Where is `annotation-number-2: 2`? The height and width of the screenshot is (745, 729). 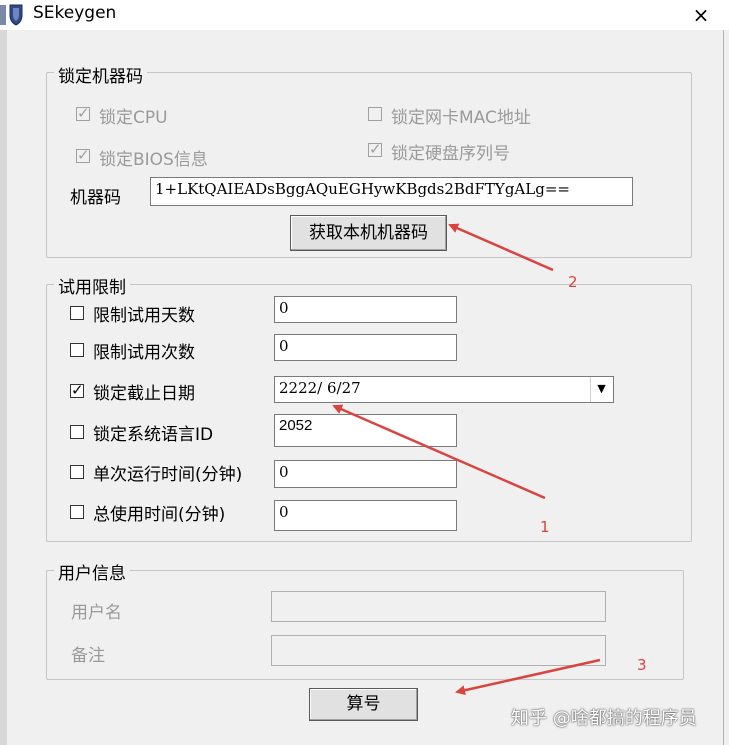
annotation-number-2: 2 is located at coordinates (573, 282).